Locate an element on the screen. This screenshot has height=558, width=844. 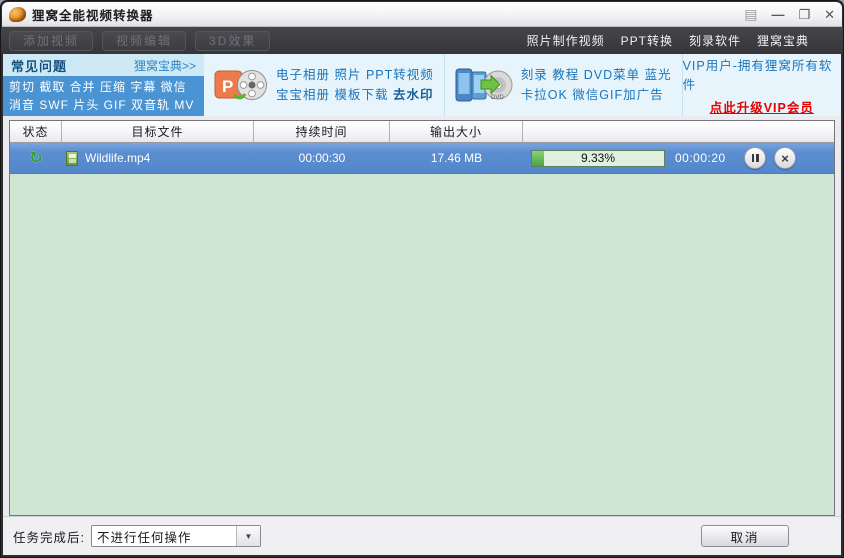
after-task-dropdown: 不进行任何操作 ▼ is located at coordinates (175, 536).